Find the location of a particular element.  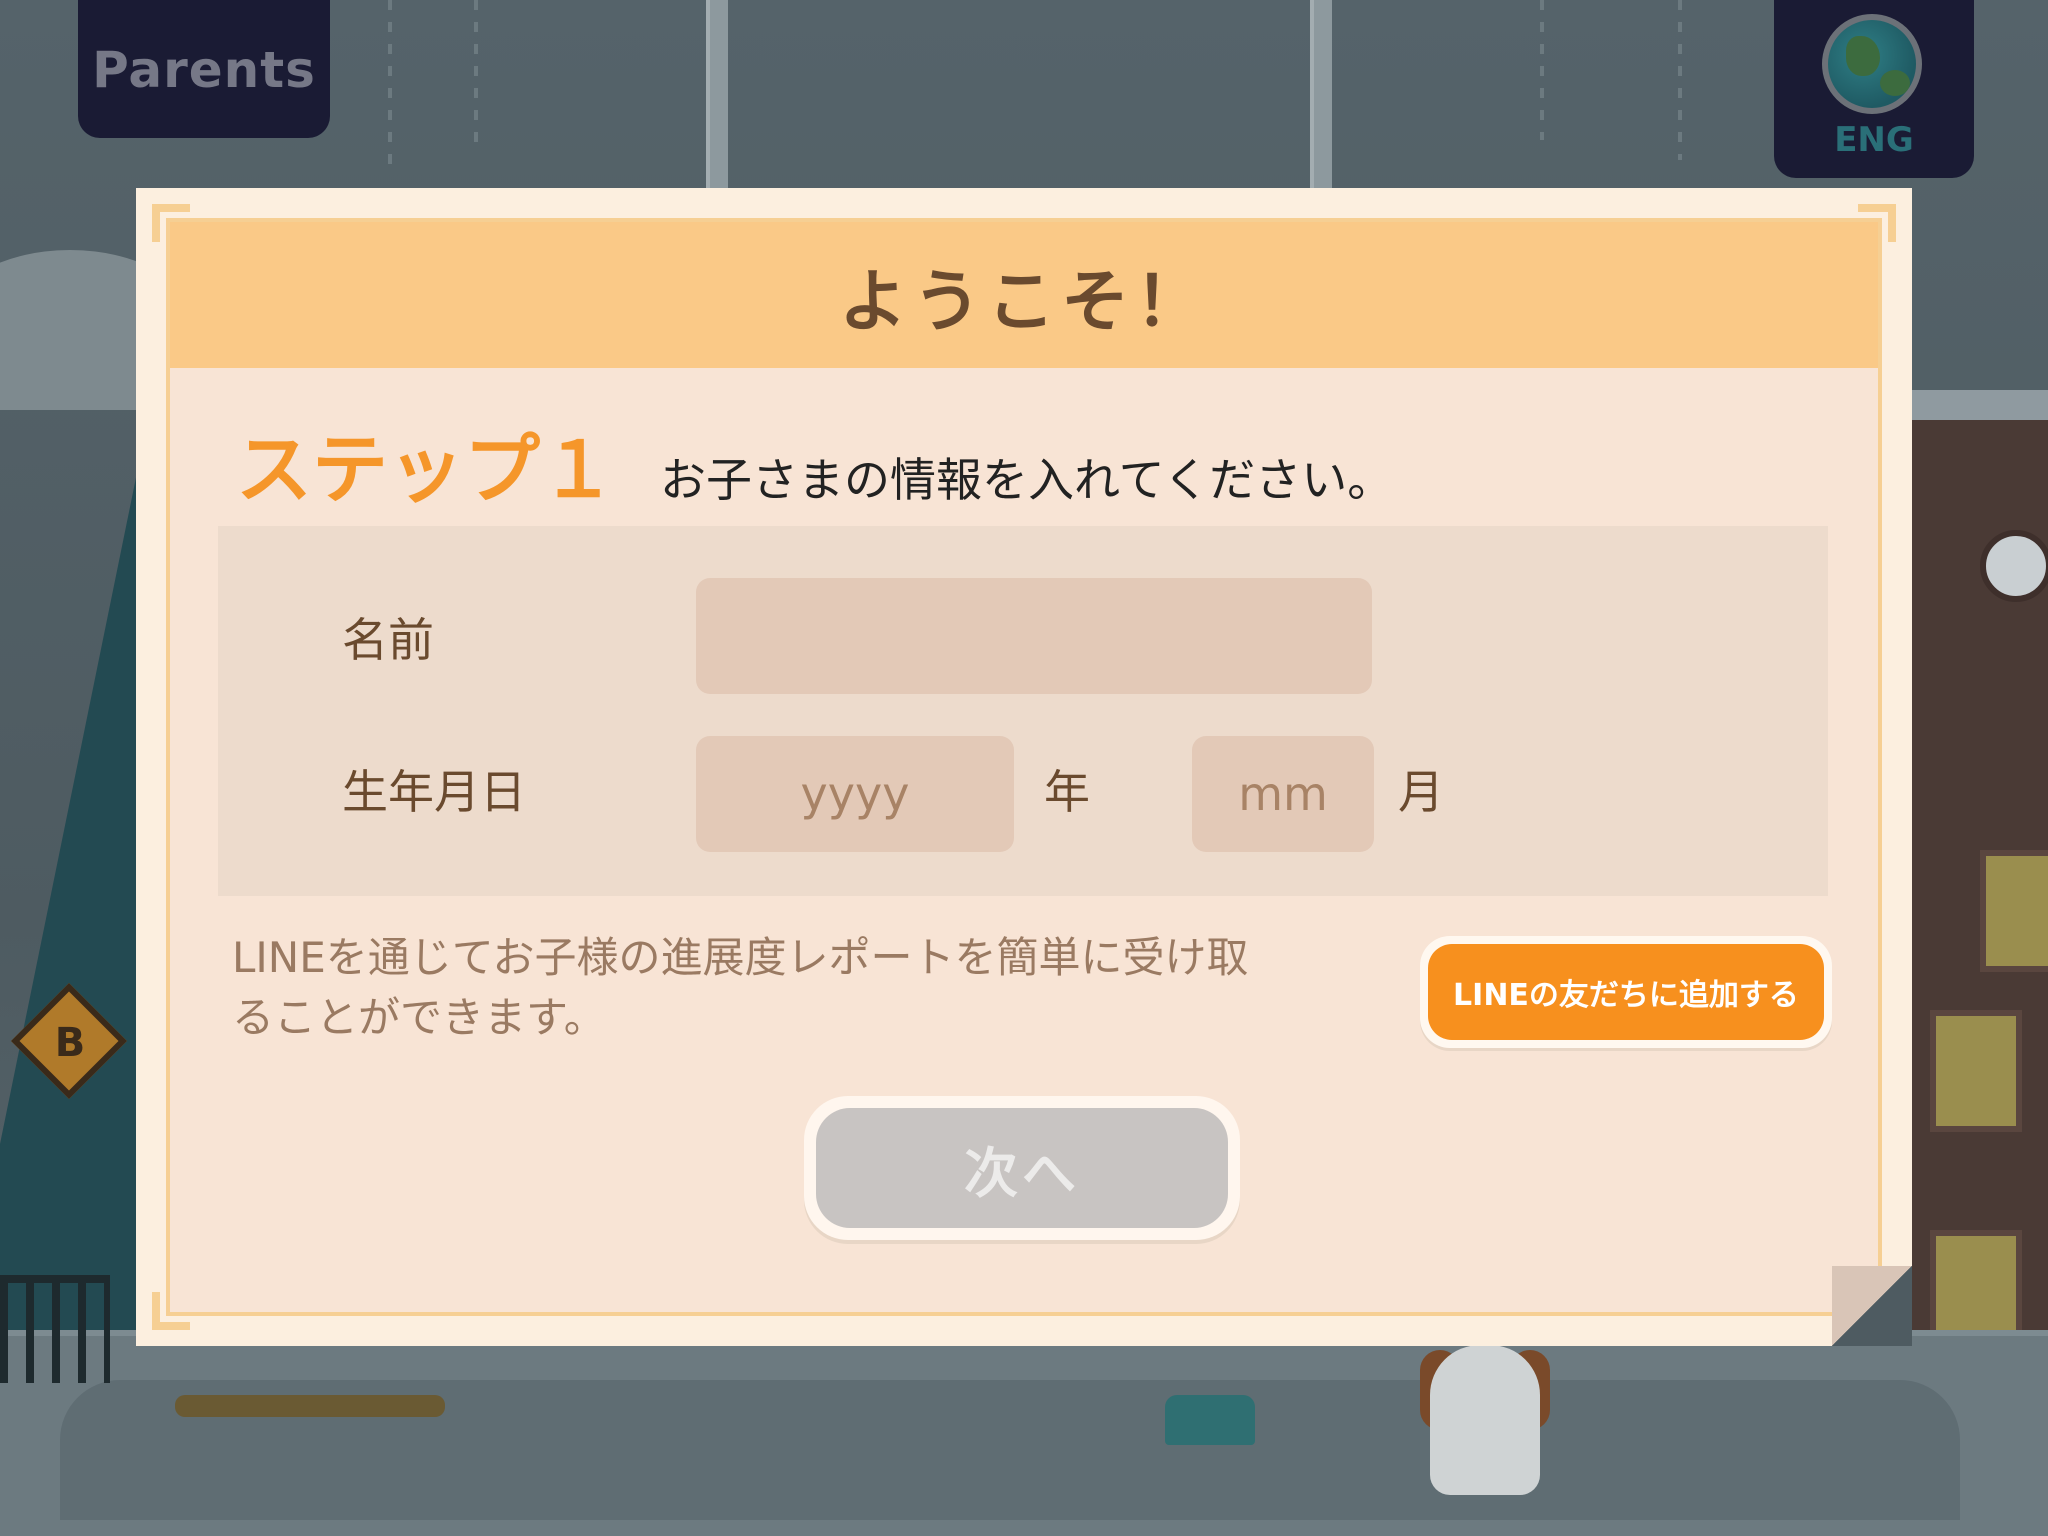

parents-label: Parents is located at coordinates (204, 70).